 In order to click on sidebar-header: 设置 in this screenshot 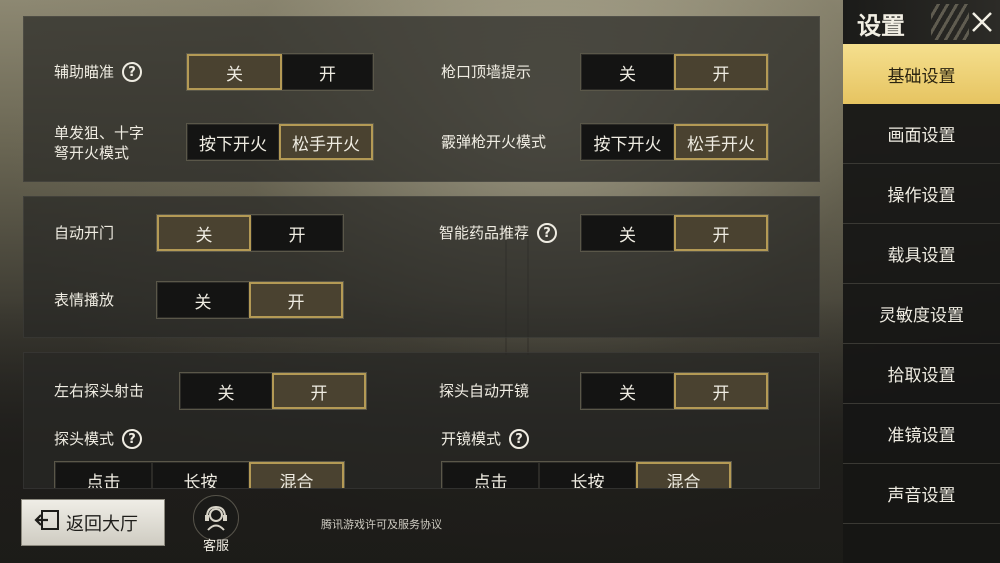, I will do `click(921, 22)`.